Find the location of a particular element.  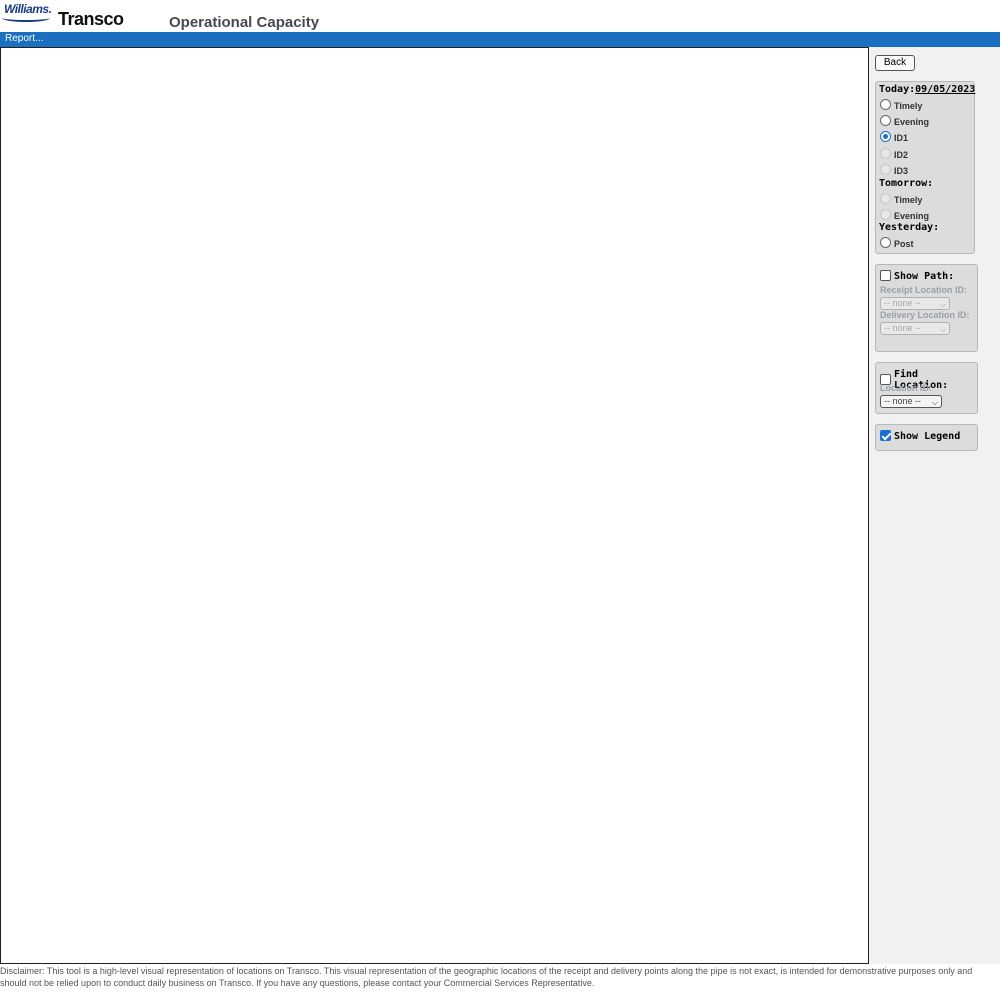

receipt-location-select: -- none -- ⌵ is located at coordinates (915, 303).